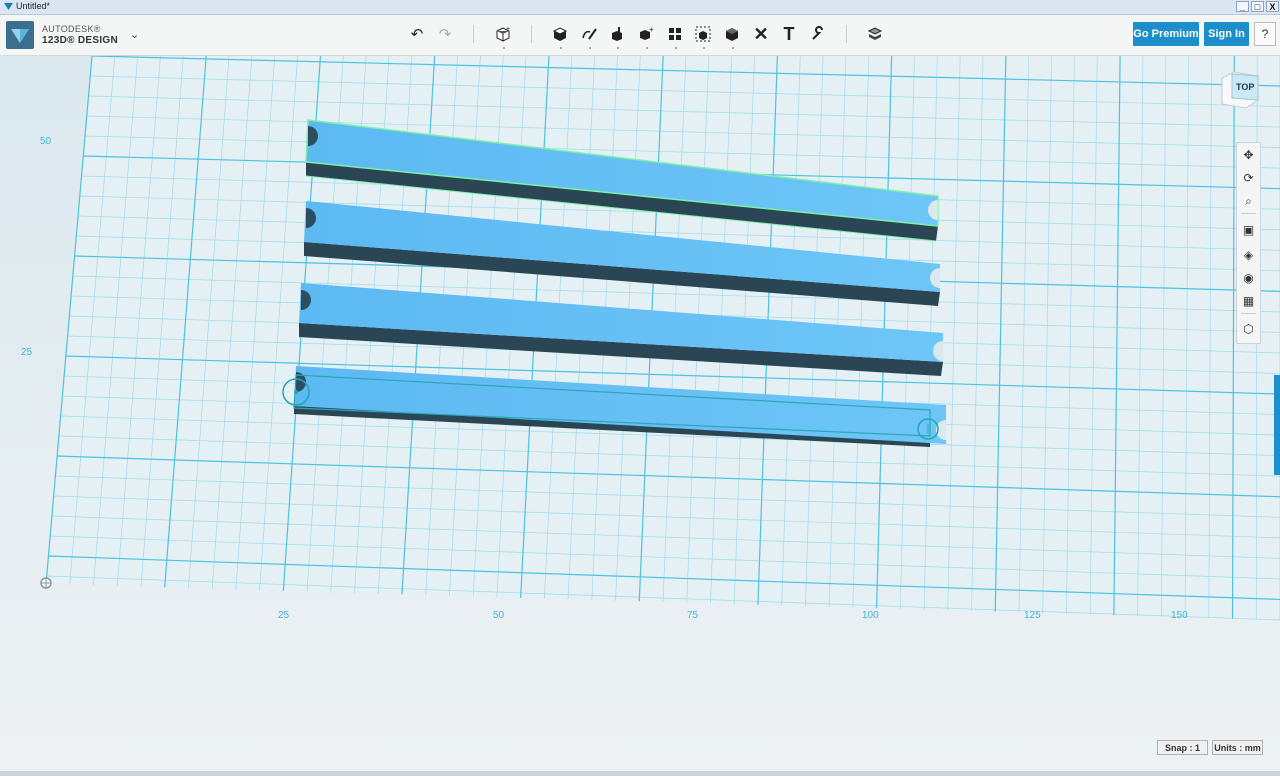 The image size is (1280, 776). I want to click on x-axis-label: 25, so click(284, 615).